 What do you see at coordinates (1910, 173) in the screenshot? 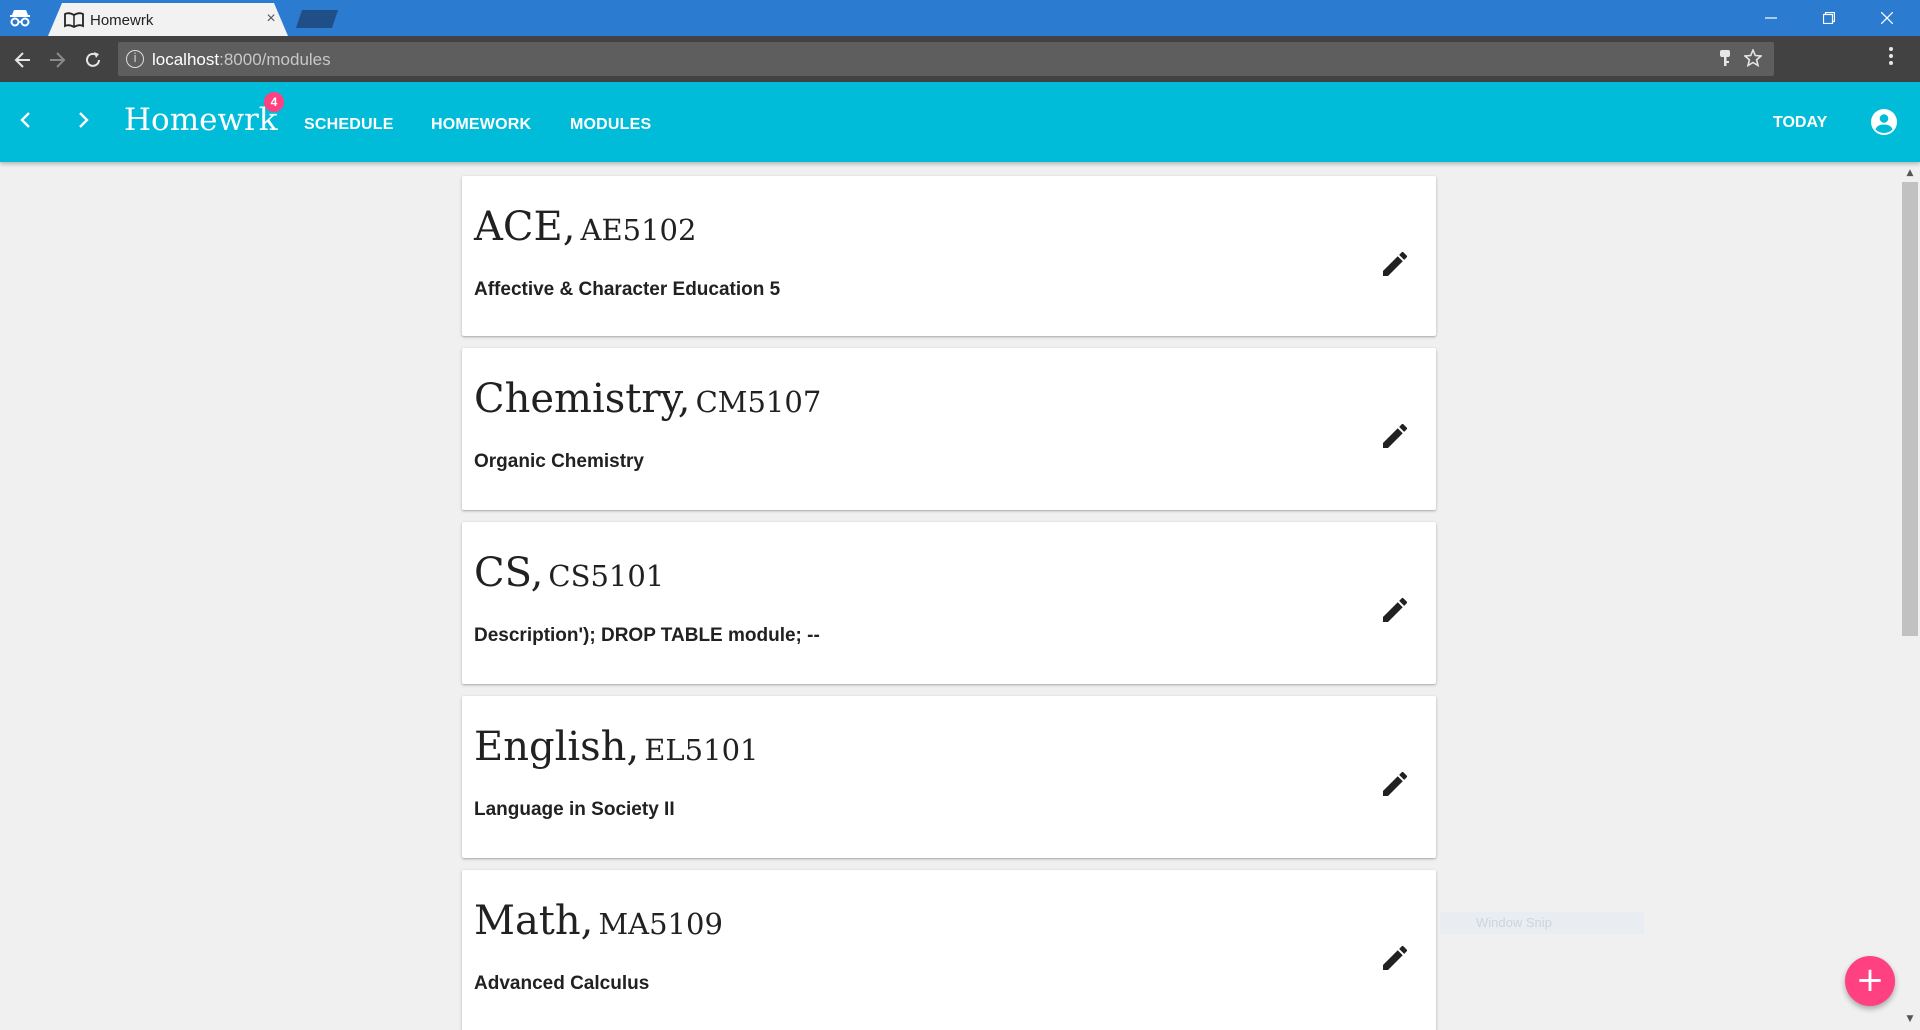
I see `scroll-up-arrow-icon: ▲` at bounding box center [1910, 173].